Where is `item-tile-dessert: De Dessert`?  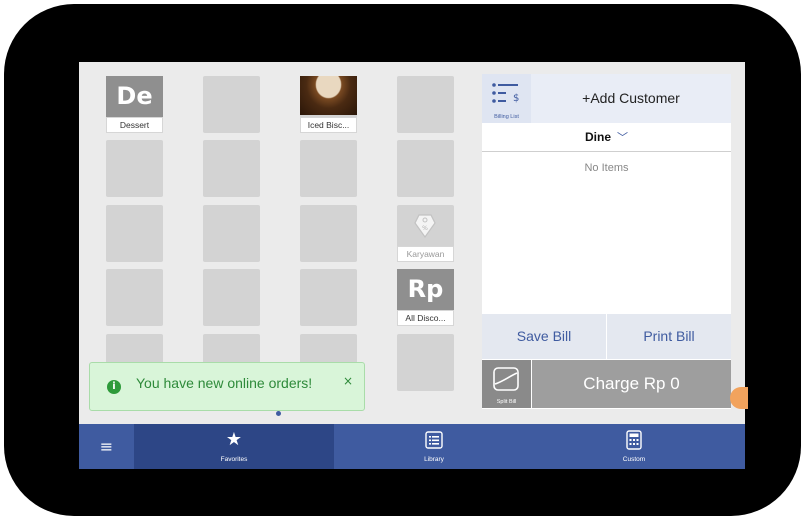 item-tile-dessert: De Dessert is located at coordinates (134, 104).